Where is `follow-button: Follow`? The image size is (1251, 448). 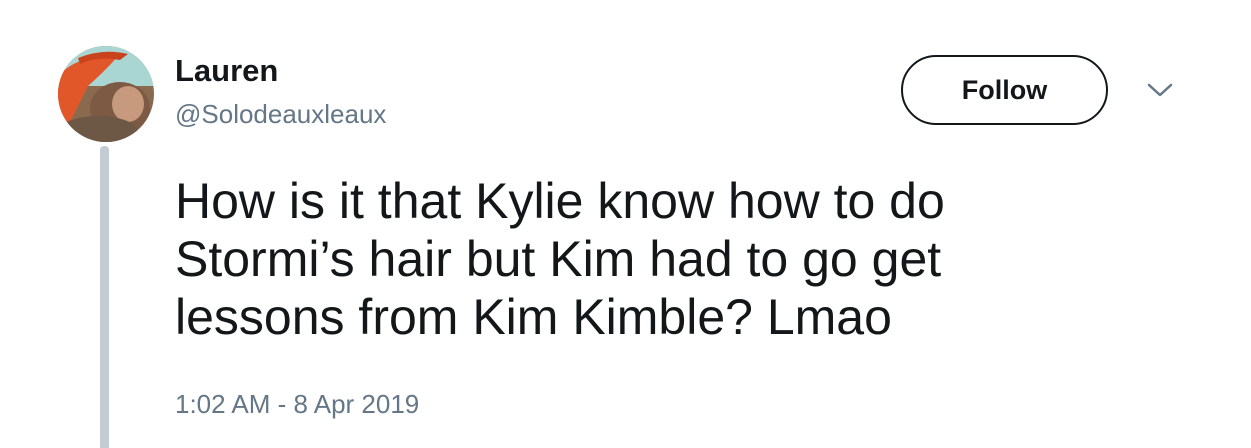 follow-button: Follow is located at coordinates (1004, 90).